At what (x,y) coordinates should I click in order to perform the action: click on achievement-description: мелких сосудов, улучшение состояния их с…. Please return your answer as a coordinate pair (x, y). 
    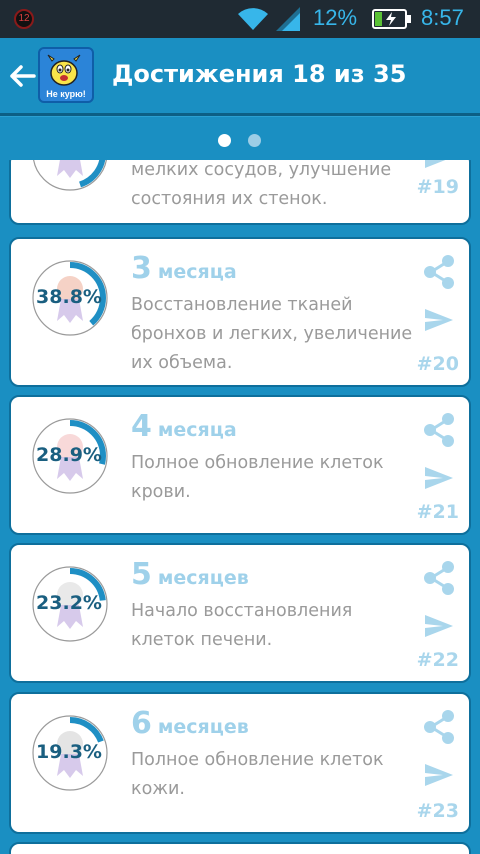
    Looking at the image, I should click on (261, 184).